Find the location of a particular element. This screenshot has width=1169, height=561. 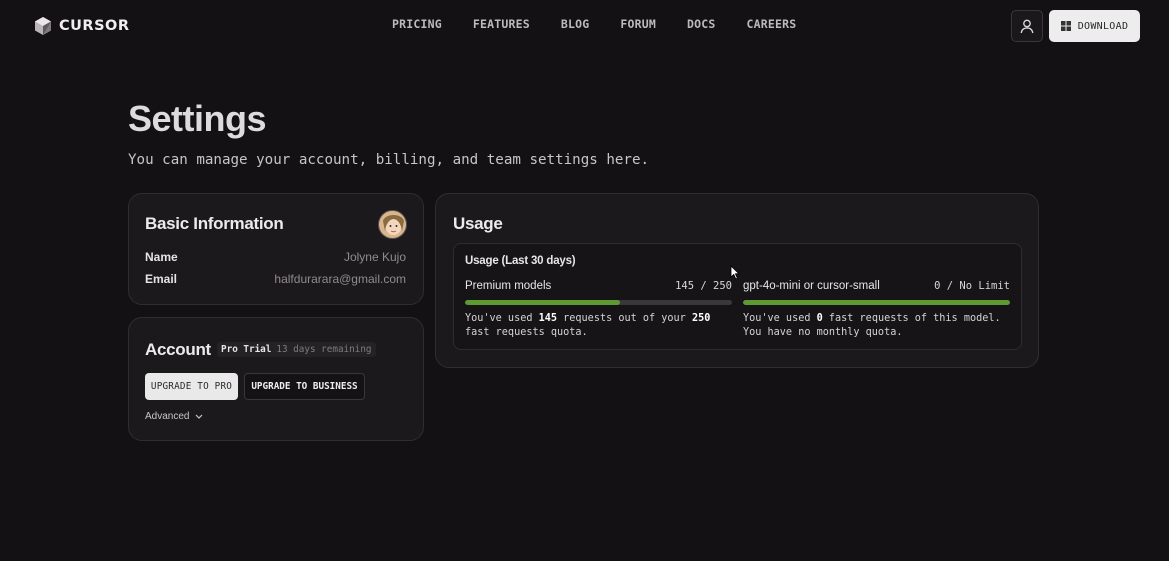

mini-progress-fill is located at coordinates (876, 302).